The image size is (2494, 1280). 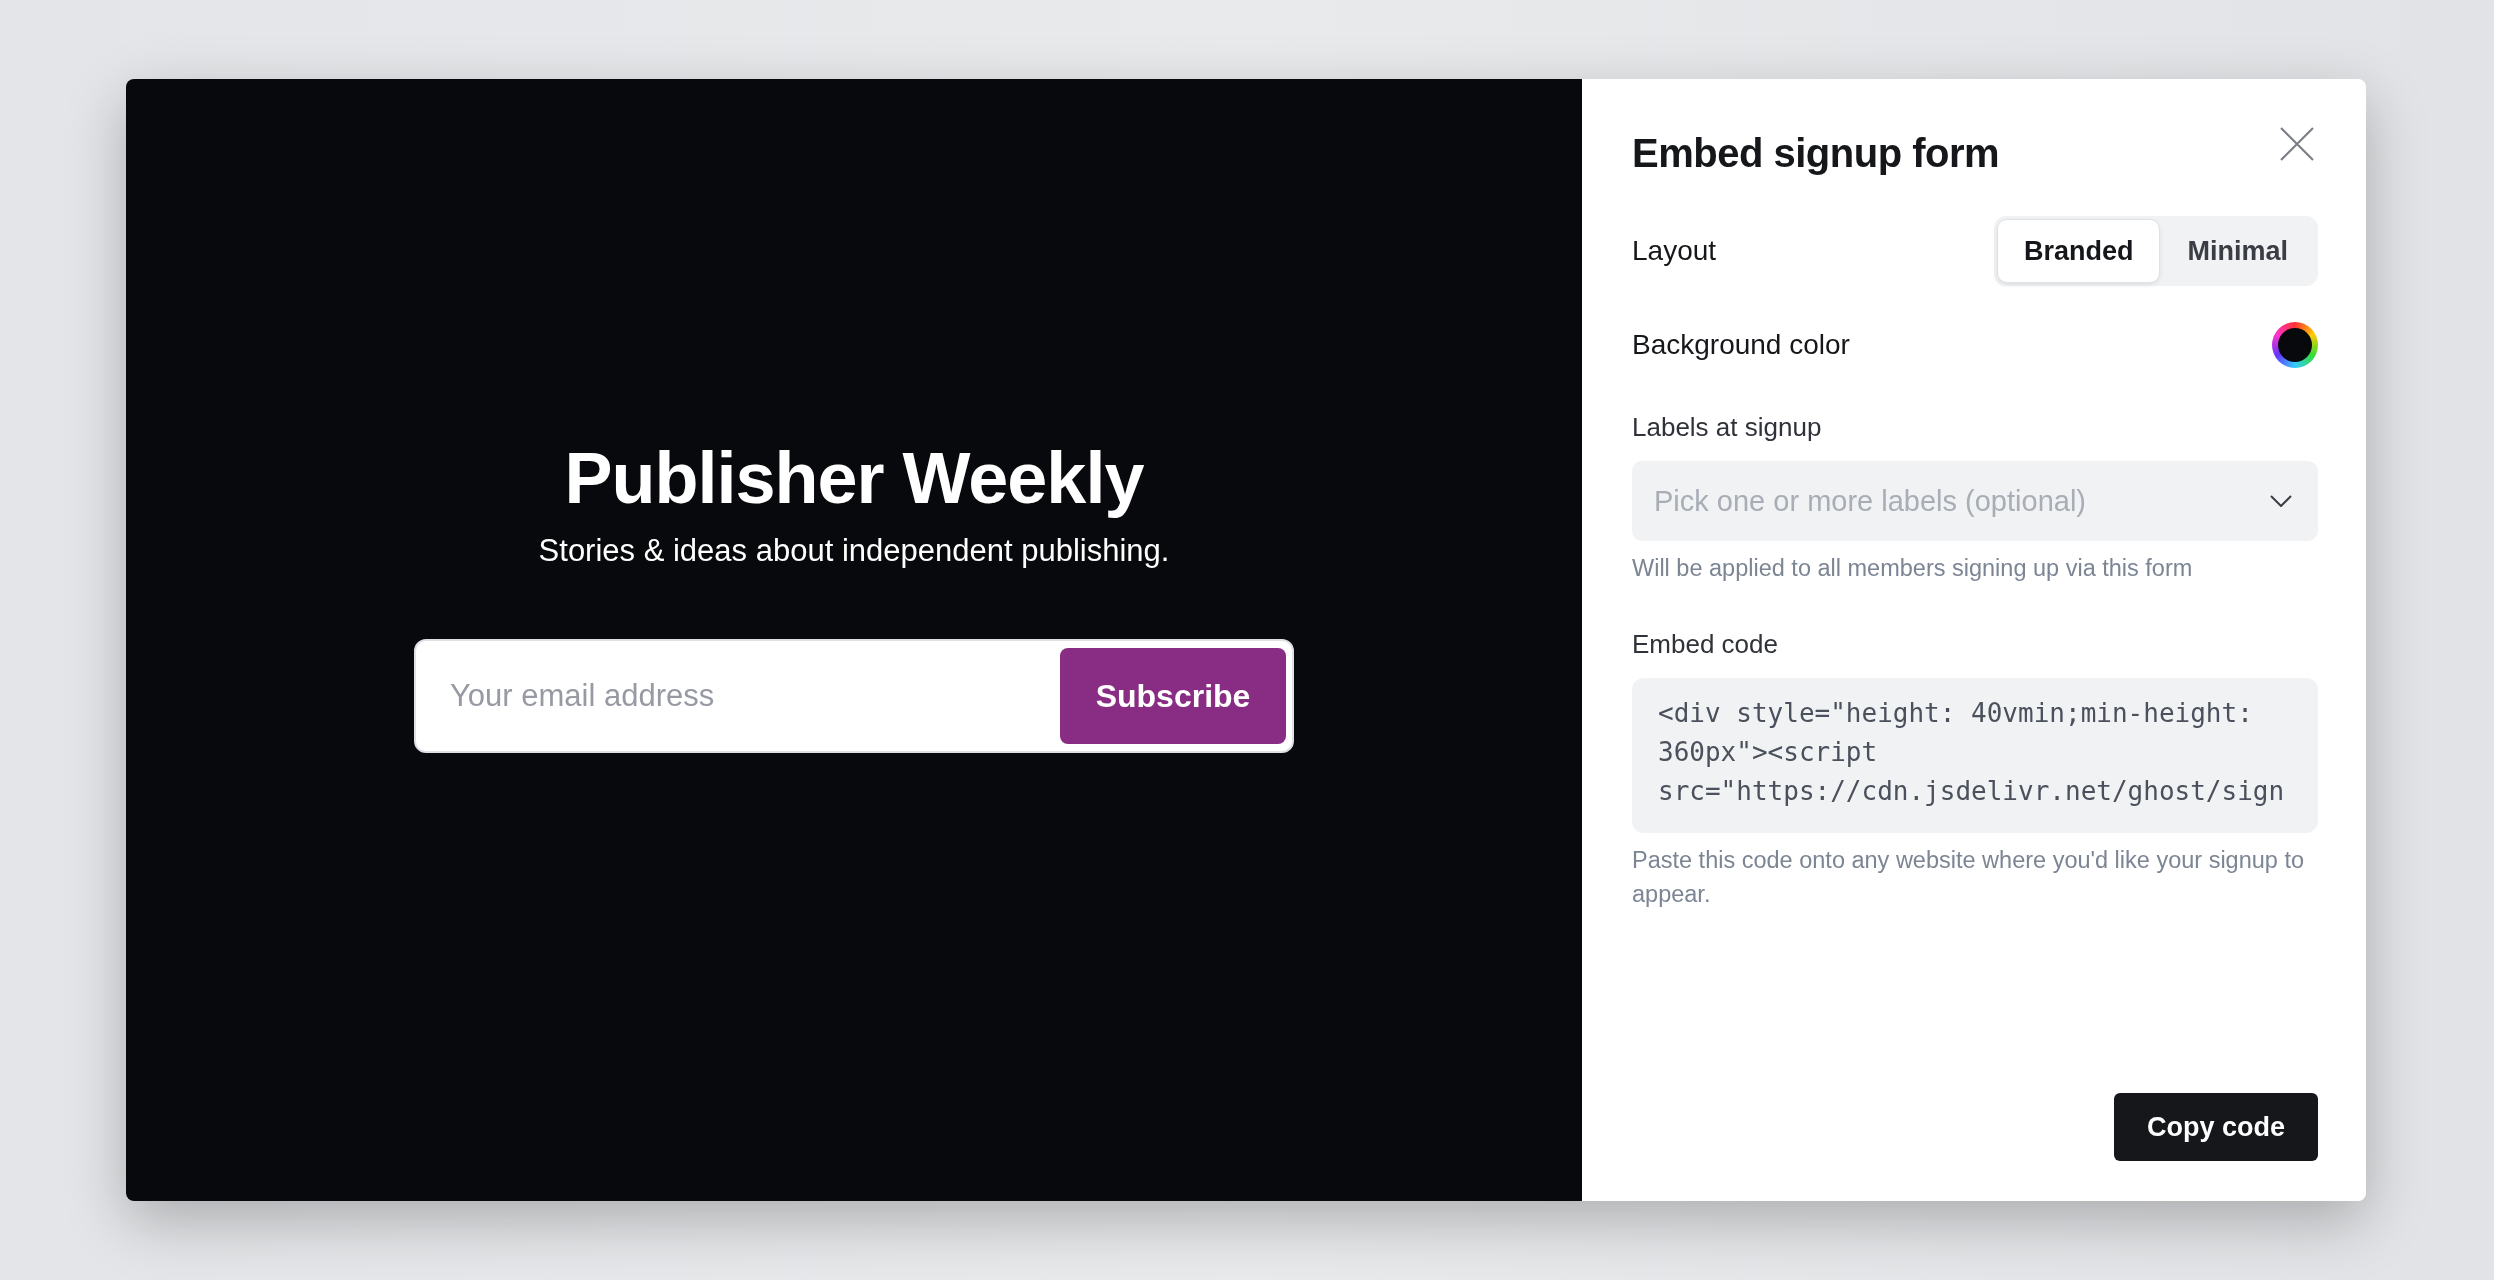 I want to click on copy-code-button: Copy code, so click(x=2216, y=1127).